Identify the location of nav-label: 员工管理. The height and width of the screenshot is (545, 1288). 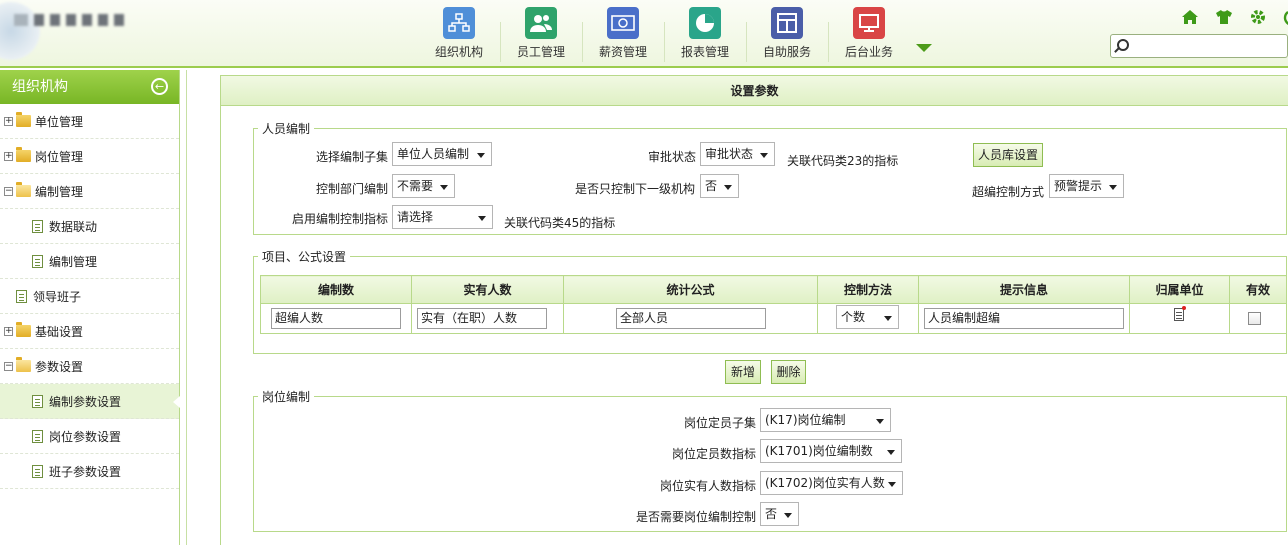
(540, 52).